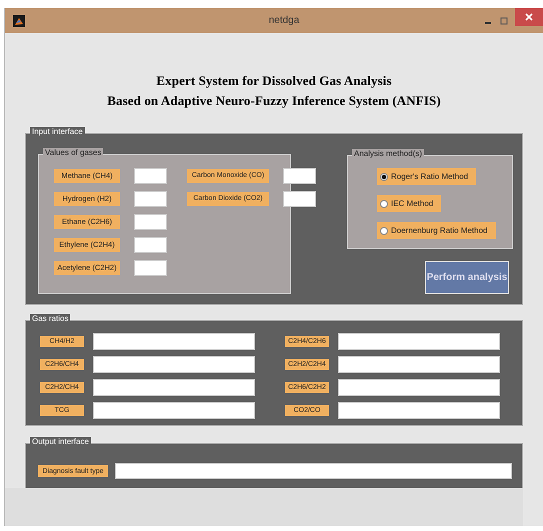  What do you see at coordinates (274, 101) in the screenshot?
I see `heading-text: Based on Adaptive Neuro-Fuzzy Inference System (ANFIS)` at bounding box center [274, 101].